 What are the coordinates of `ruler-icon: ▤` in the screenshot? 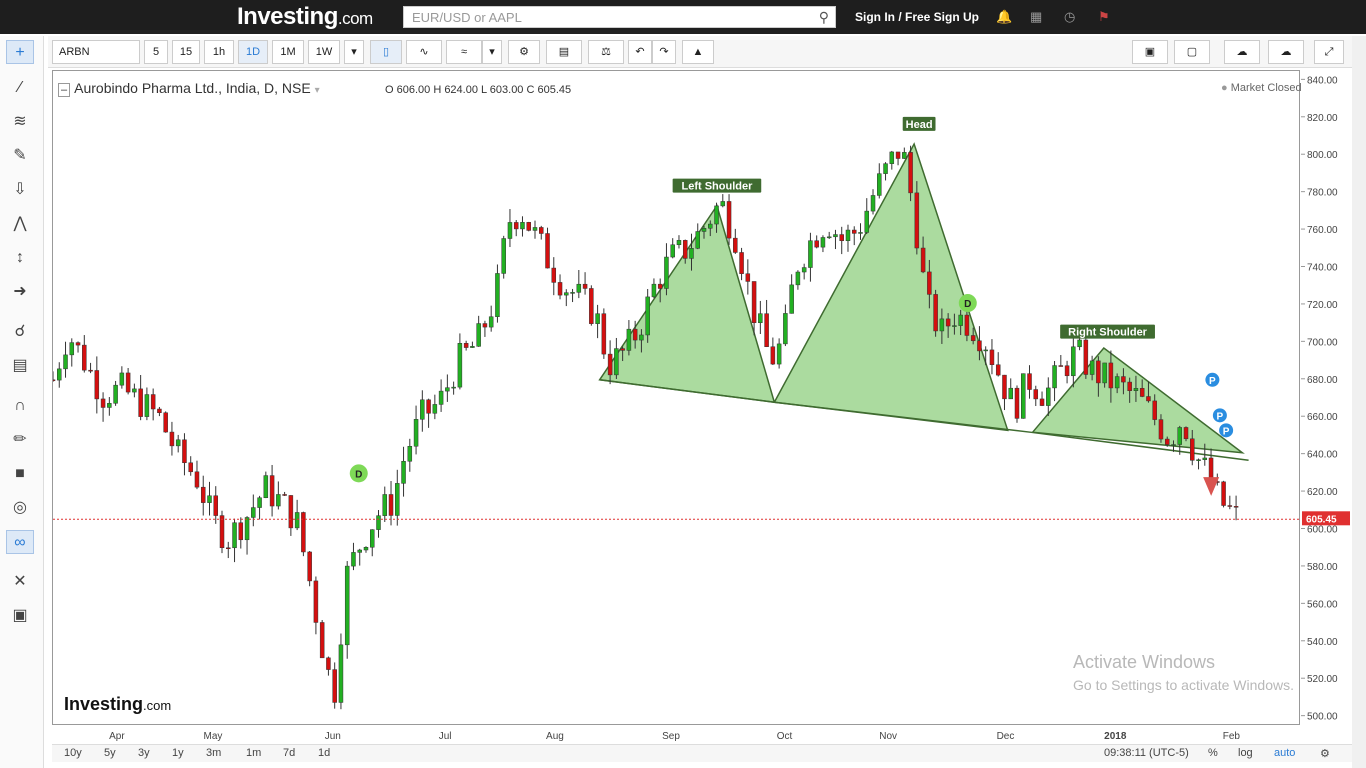 It's located at (20, 366).